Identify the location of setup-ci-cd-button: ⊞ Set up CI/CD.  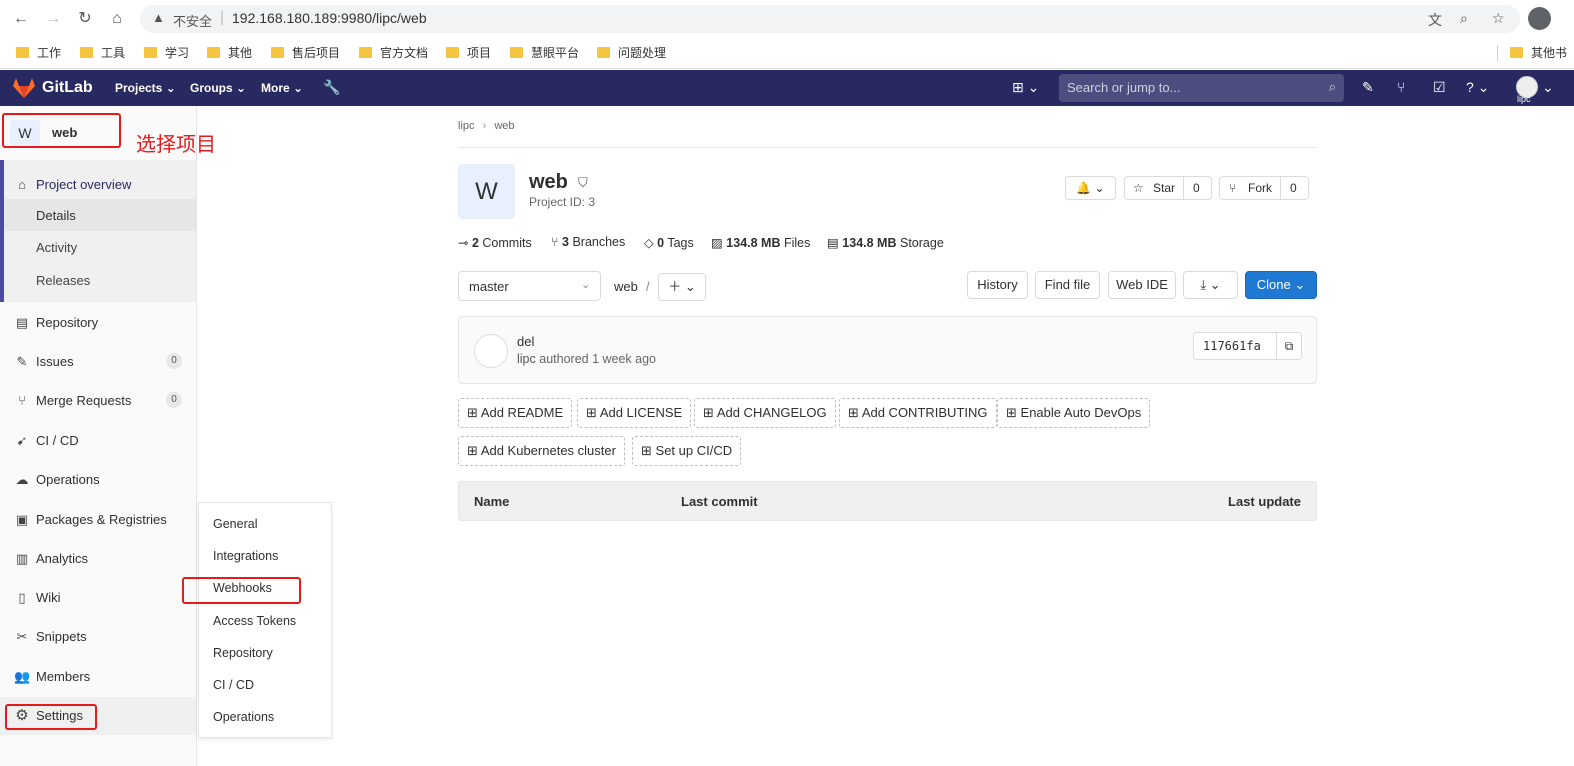
(687, 451).